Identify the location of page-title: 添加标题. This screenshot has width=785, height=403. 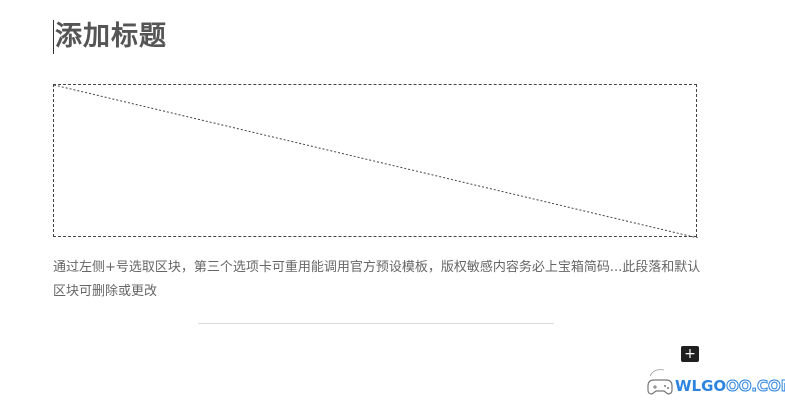
(111, 37).